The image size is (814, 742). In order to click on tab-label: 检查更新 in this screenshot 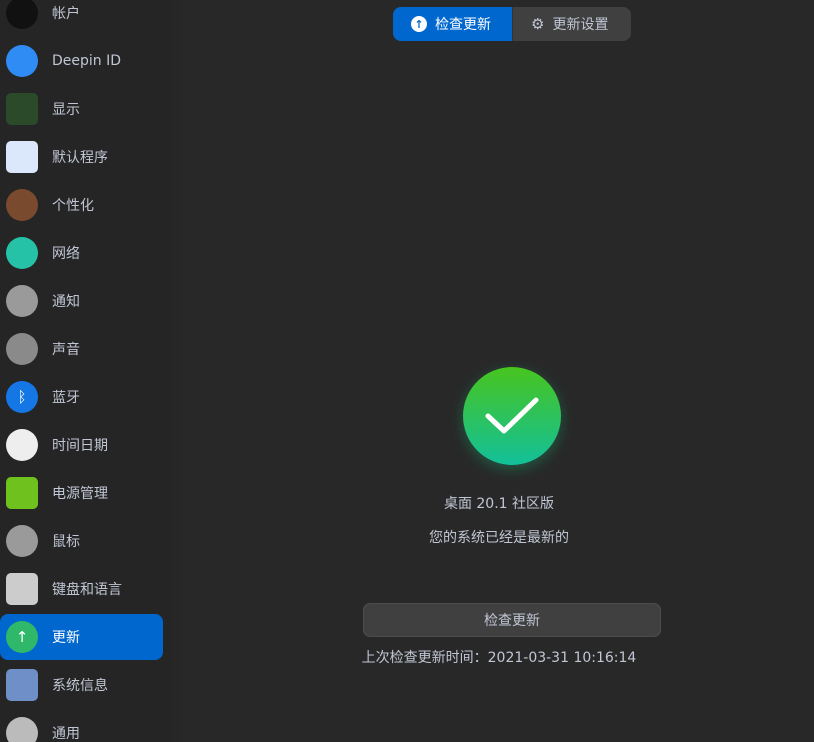, I will do `click(463, 25)`.